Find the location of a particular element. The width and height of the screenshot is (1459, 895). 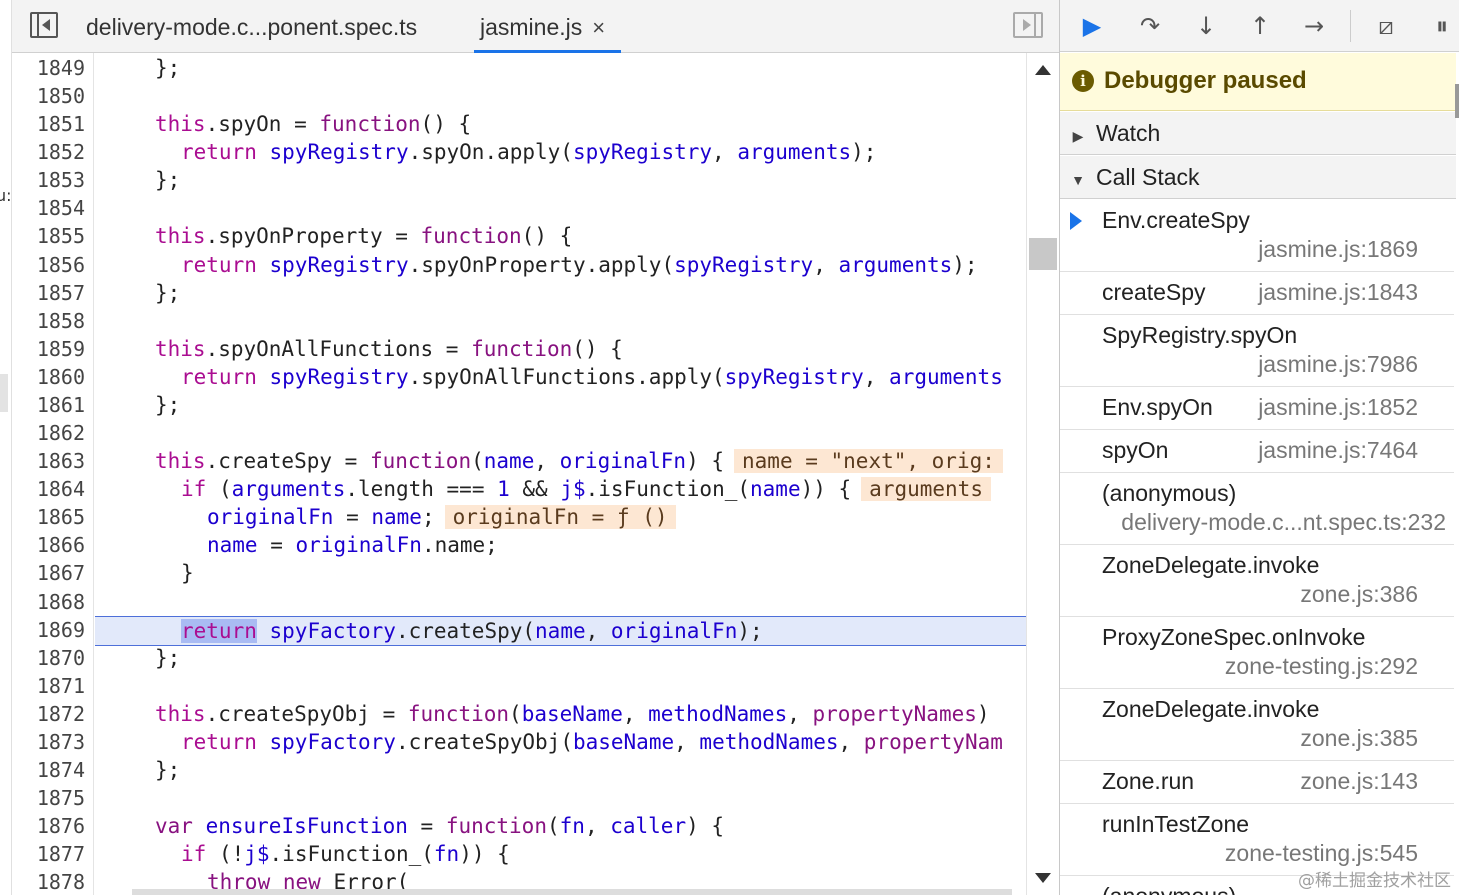

deactivate-breakpoints-icon: ⧄ is located at coordinates (1386, 26).